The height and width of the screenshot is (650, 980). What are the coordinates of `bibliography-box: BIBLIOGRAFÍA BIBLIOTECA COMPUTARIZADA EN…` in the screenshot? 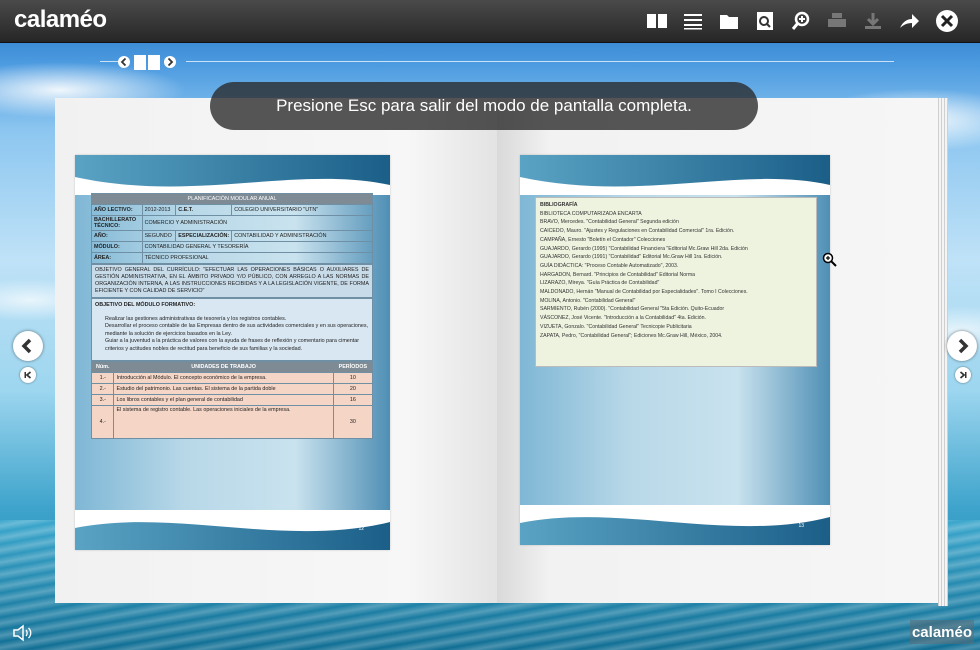 It's located at (676, 282).